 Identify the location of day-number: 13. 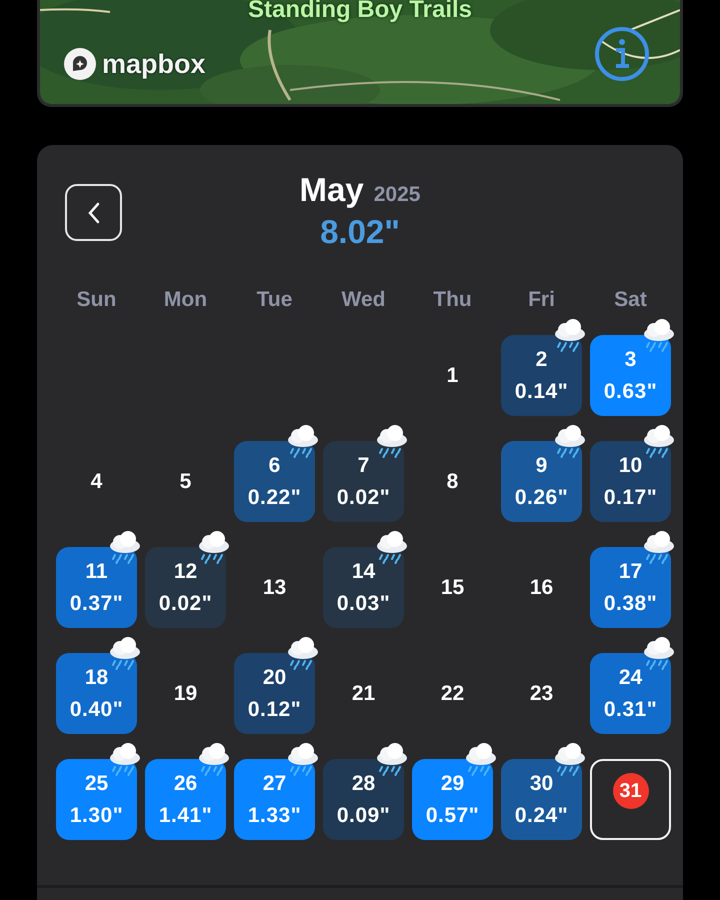
(274, 588).